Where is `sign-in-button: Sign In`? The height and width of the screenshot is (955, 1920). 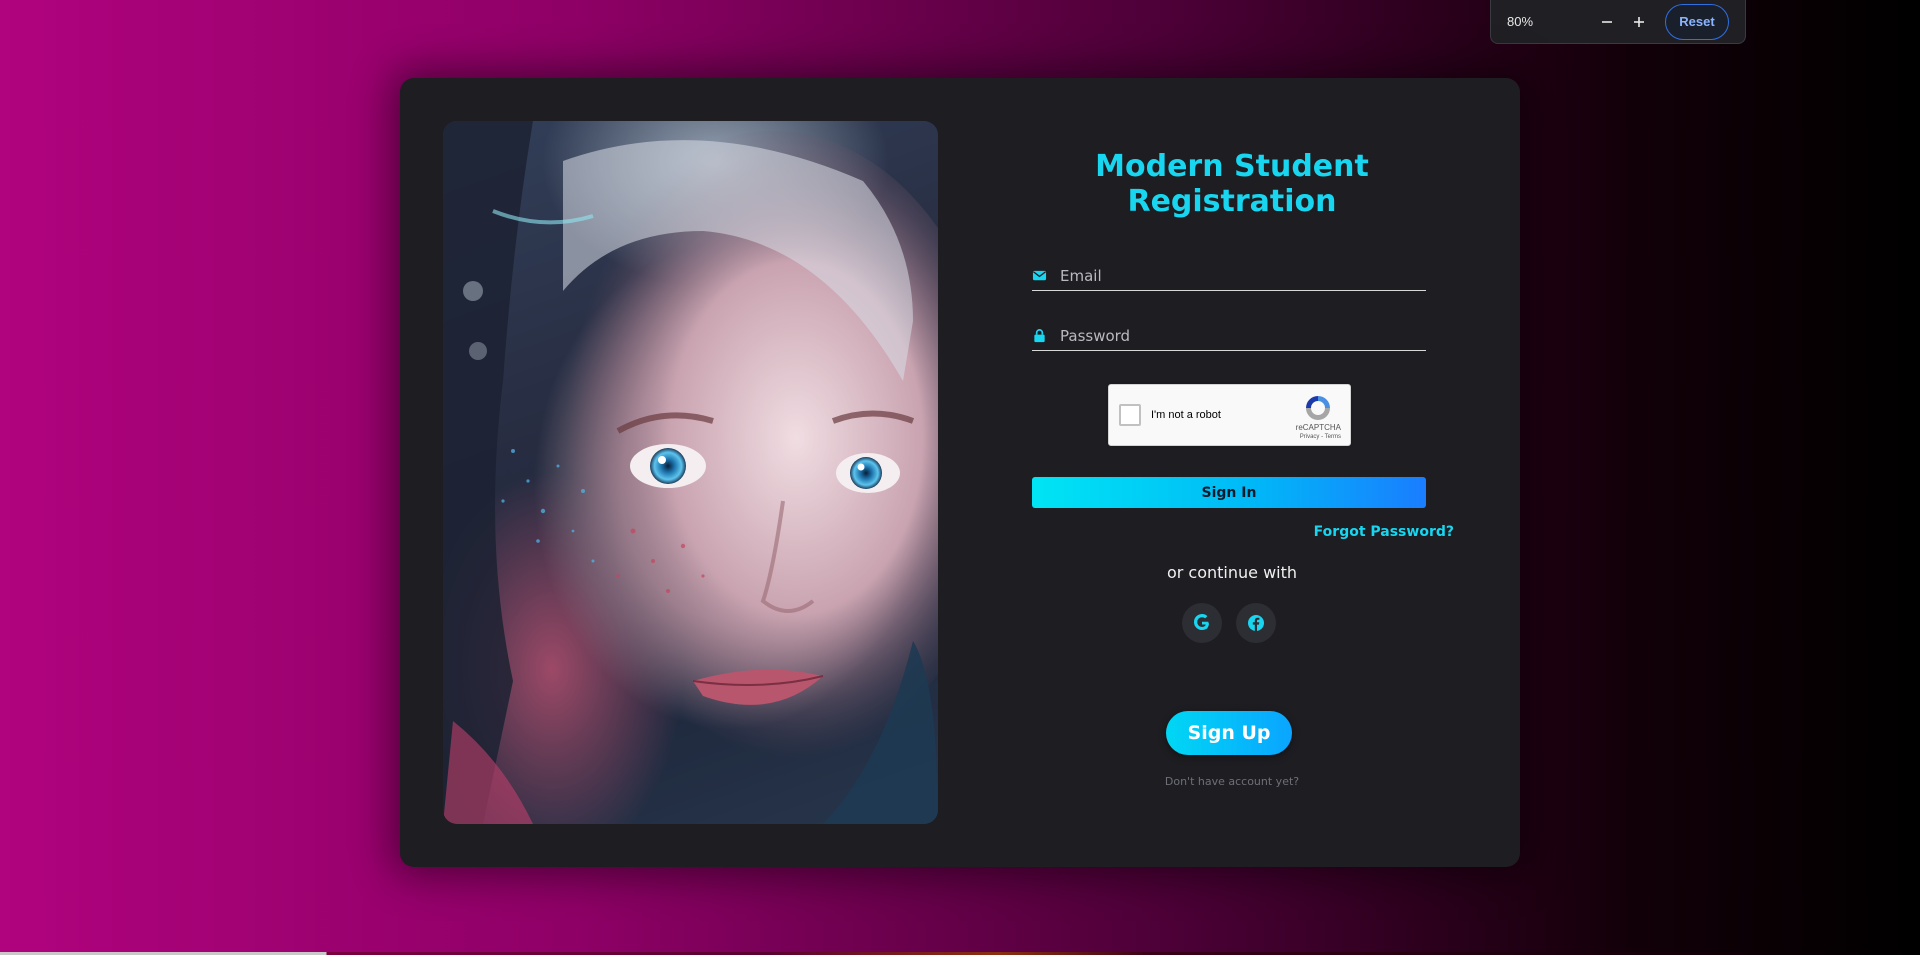
sign-in-button: Sign In is located at coordinates (1229, 492).